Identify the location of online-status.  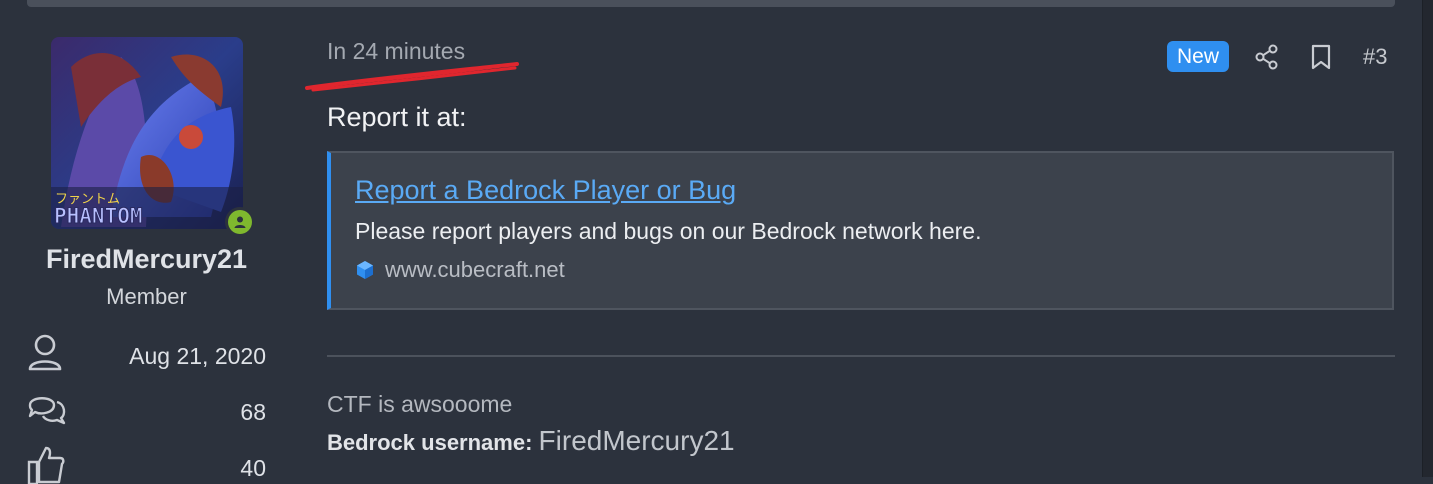
(240, 222).